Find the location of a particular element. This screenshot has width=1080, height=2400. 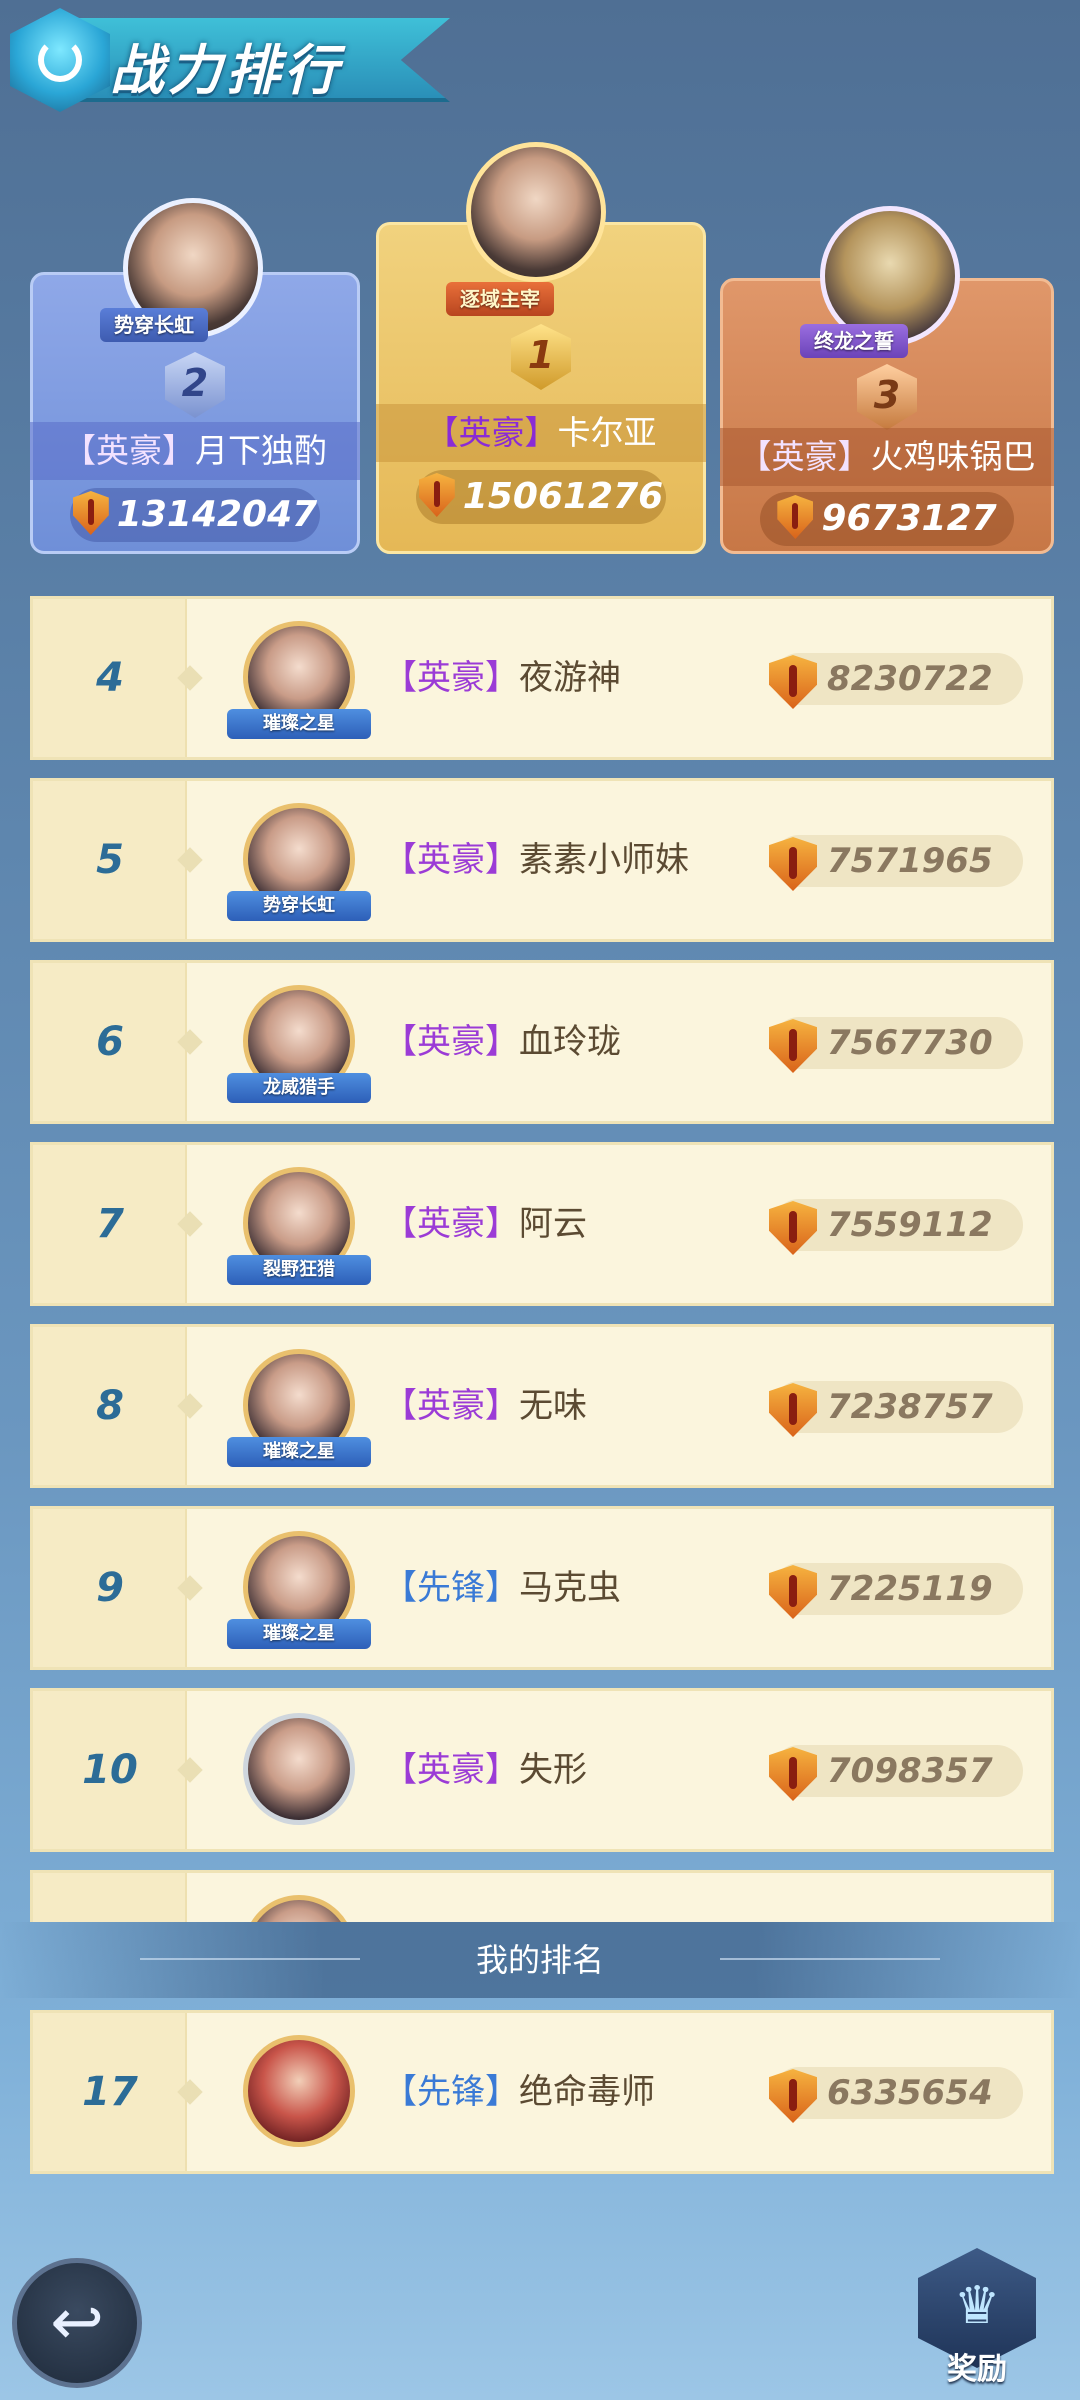

rank-number: 9 is located at coordinates (110, 1588).